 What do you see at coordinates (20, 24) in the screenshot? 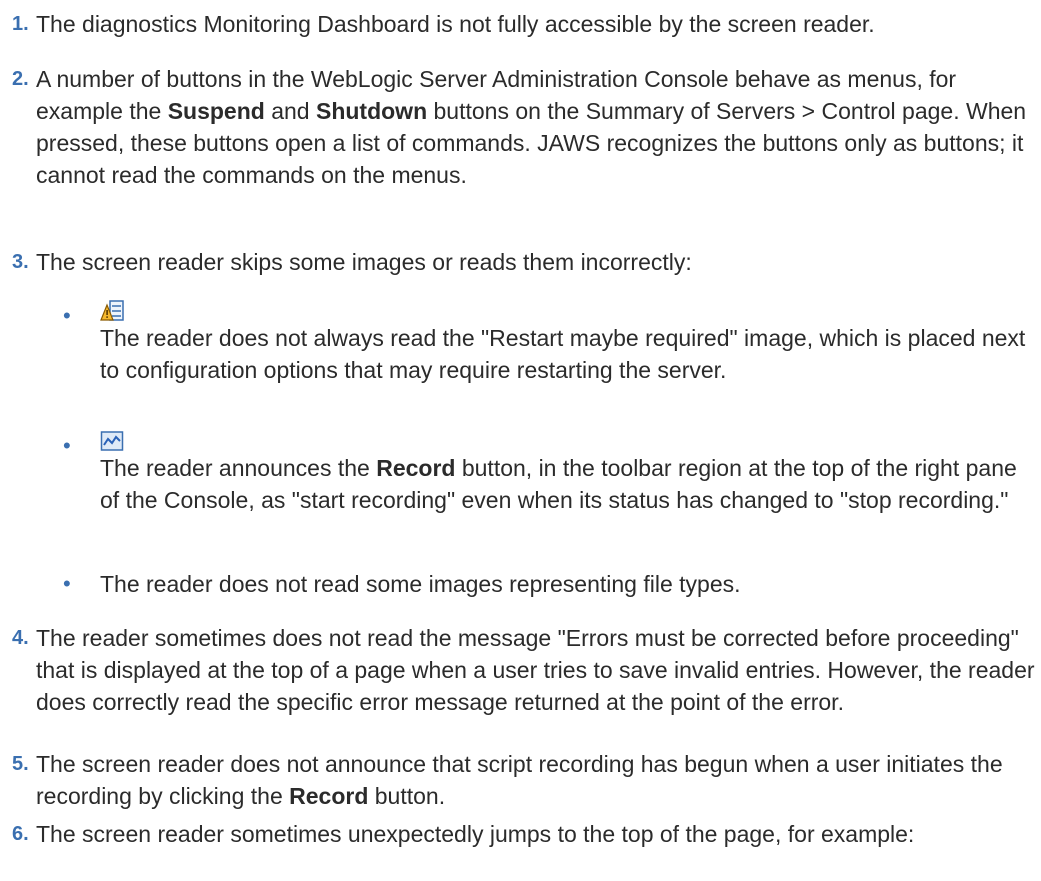
I see `item-number: 1.` at bounding box center [20, 24].